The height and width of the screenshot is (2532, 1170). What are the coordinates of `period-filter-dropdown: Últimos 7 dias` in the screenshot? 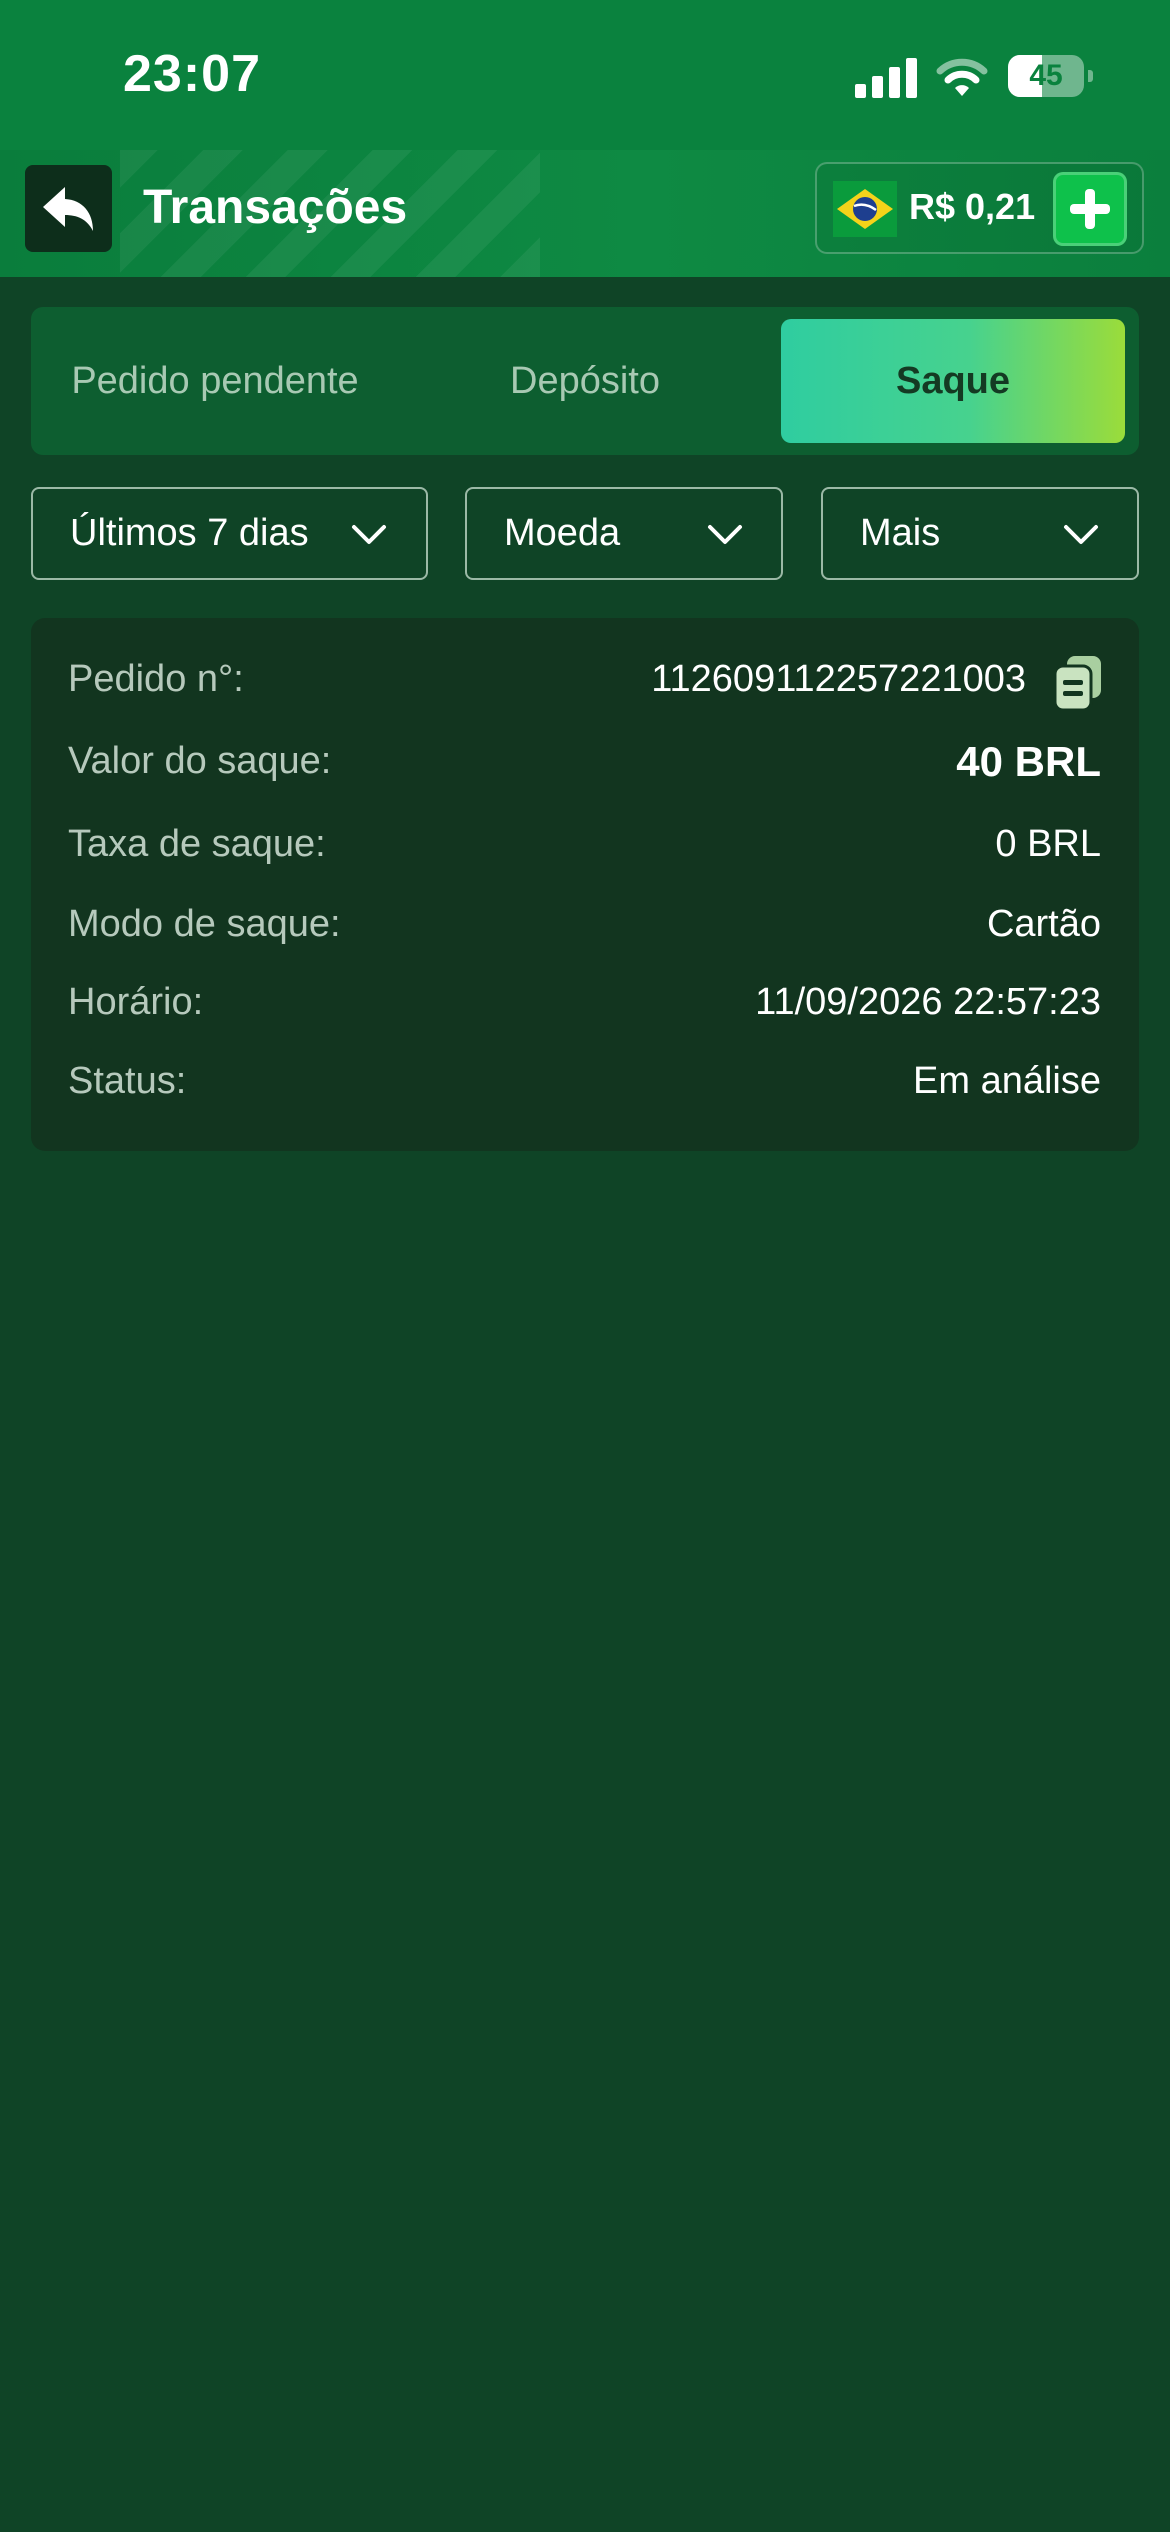 It's located at (229, 533).